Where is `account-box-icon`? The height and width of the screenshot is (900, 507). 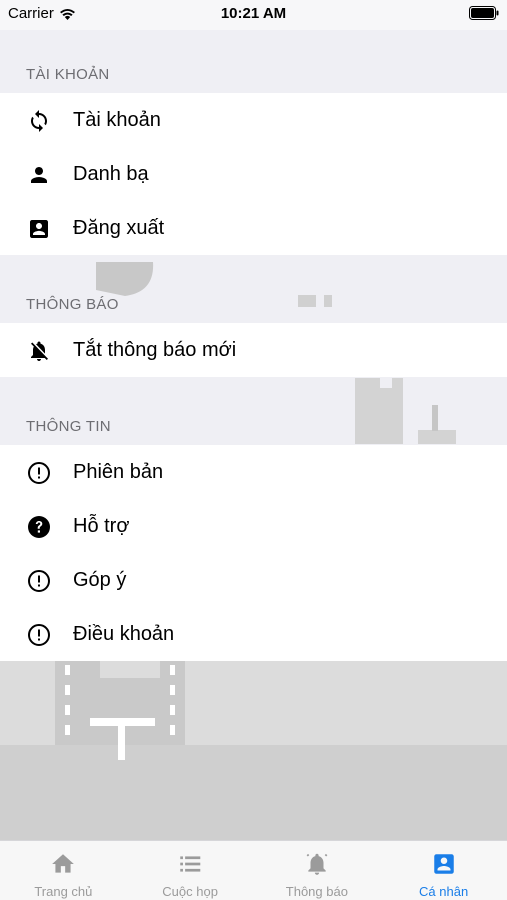 account-box-icon is located at coordinates (443, 864).